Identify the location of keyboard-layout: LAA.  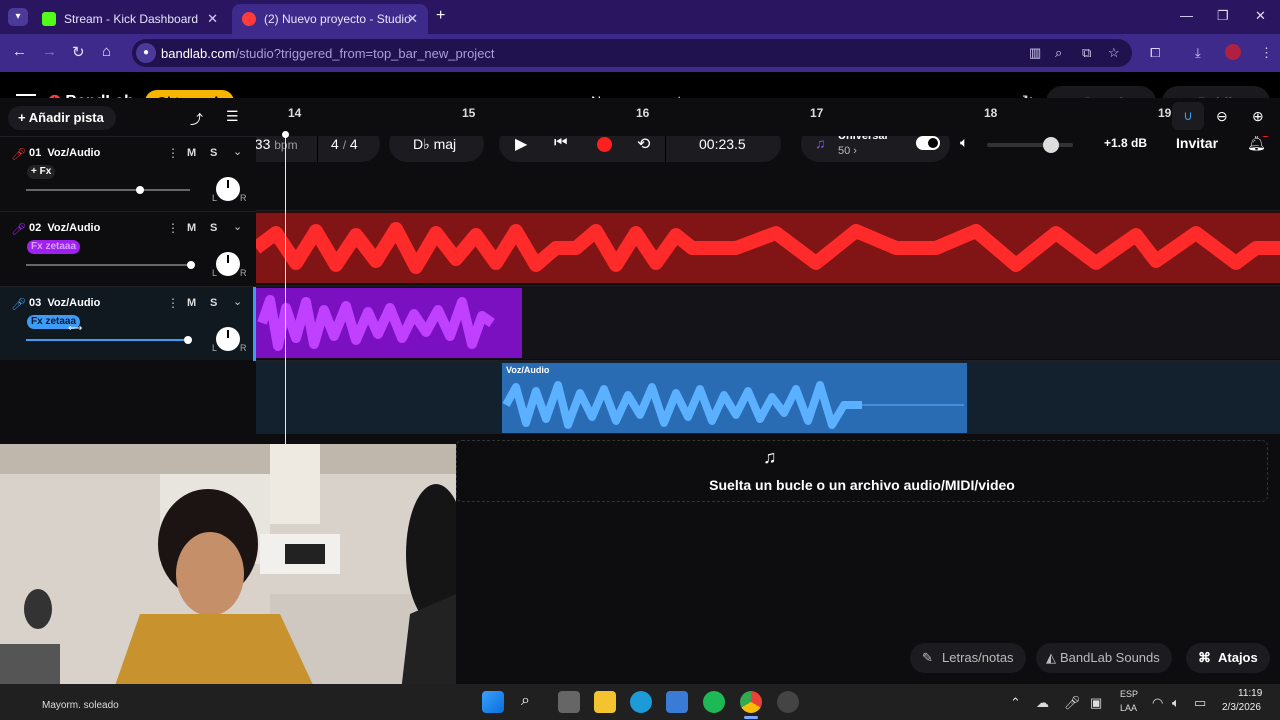
(1128, 708).